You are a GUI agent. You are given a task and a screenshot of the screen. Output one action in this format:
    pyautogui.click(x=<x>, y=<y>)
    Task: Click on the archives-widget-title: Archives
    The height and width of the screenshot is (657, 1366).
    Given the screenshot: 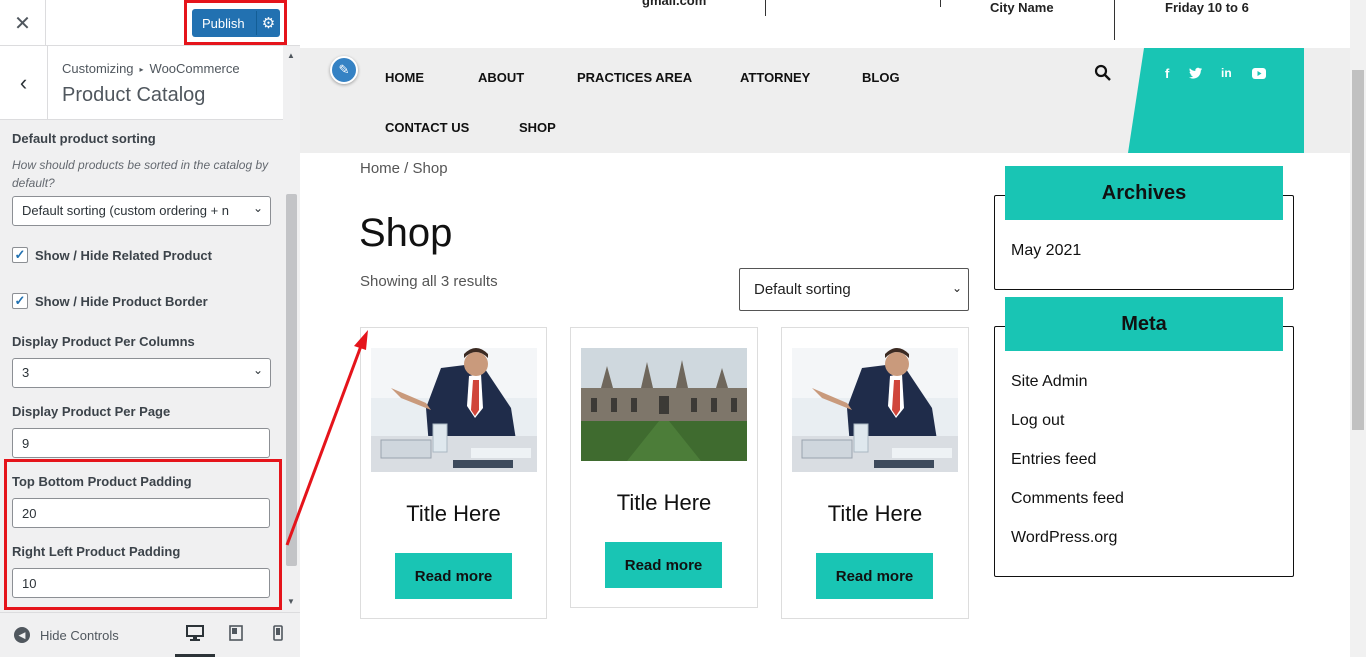 What is the action you would take?
    pyautogui.click(x=1144, y=193)
    